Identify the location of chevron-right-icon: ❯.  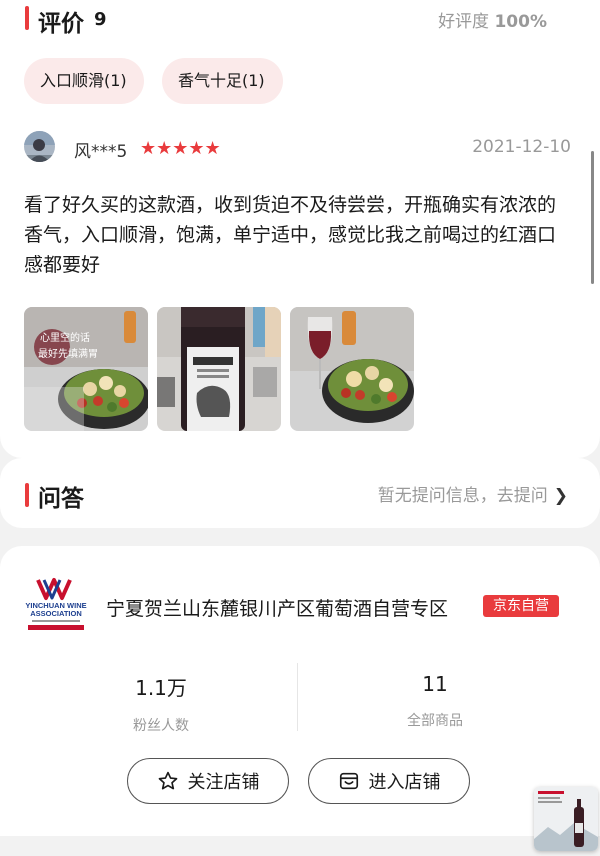
(560, 496).